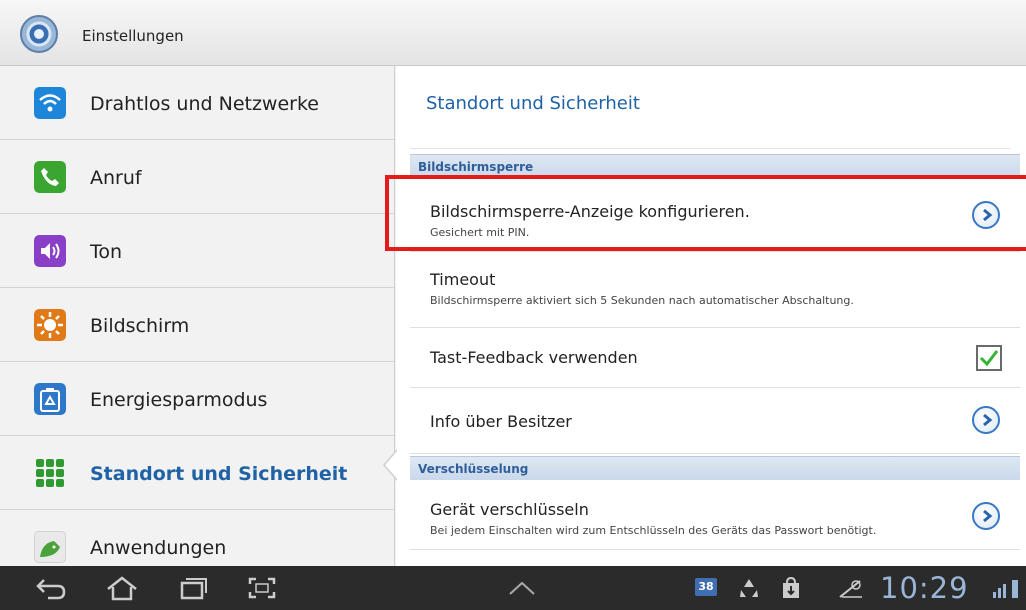  I want to click on phone-icon, so click(50, 177).